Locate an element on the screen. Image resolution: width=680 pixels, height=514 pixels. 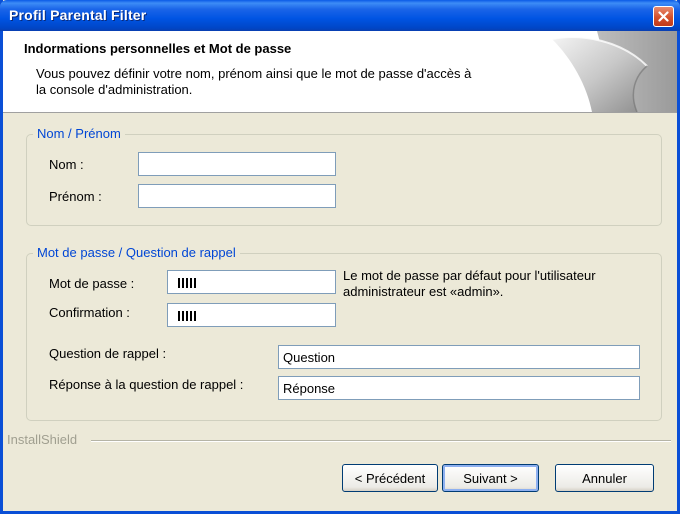
confirmation-label: Confirmation : is located at coordinates (89, 312).